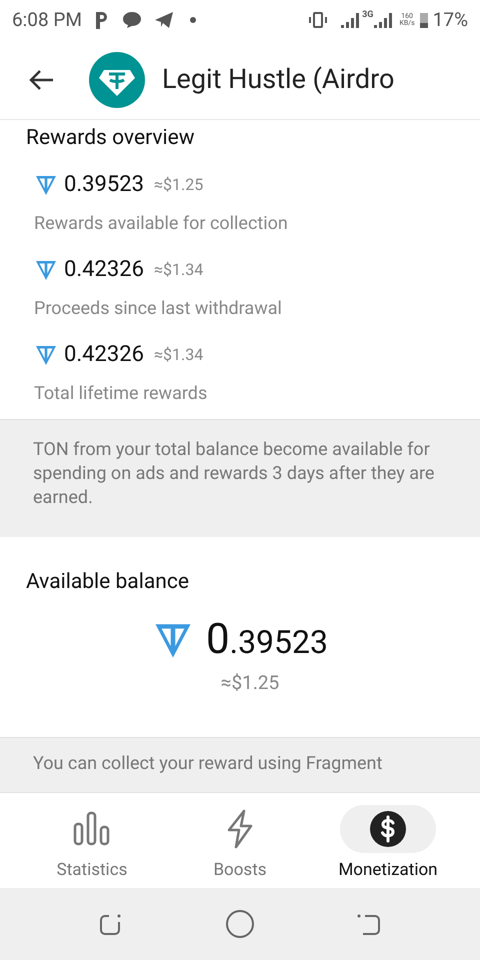 The height and width of the screenshot is (960, 480). Describe the element at coordinates (450, 19) in the screenshot. I see `battery-level: 17%` at that location.